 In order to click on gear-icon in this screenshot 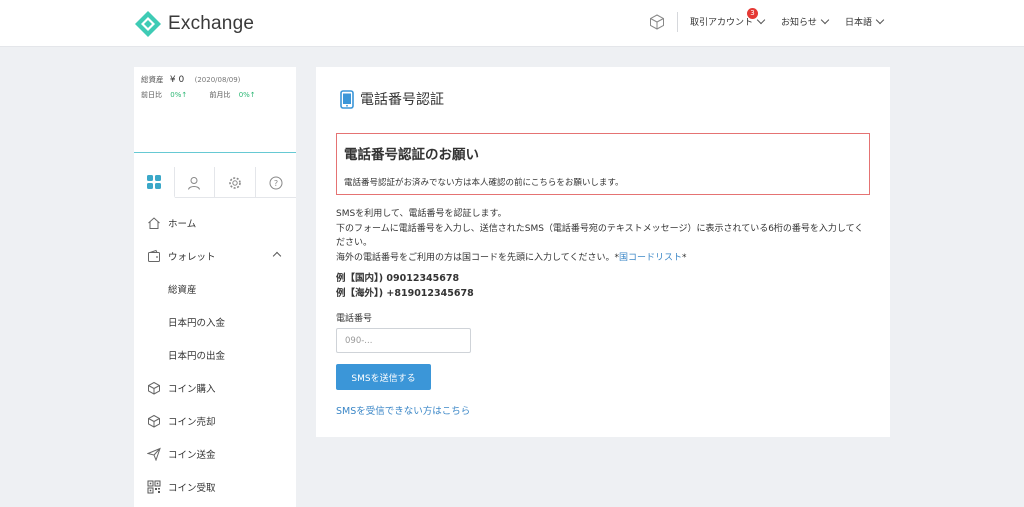, I will do `click(234, 182)`.